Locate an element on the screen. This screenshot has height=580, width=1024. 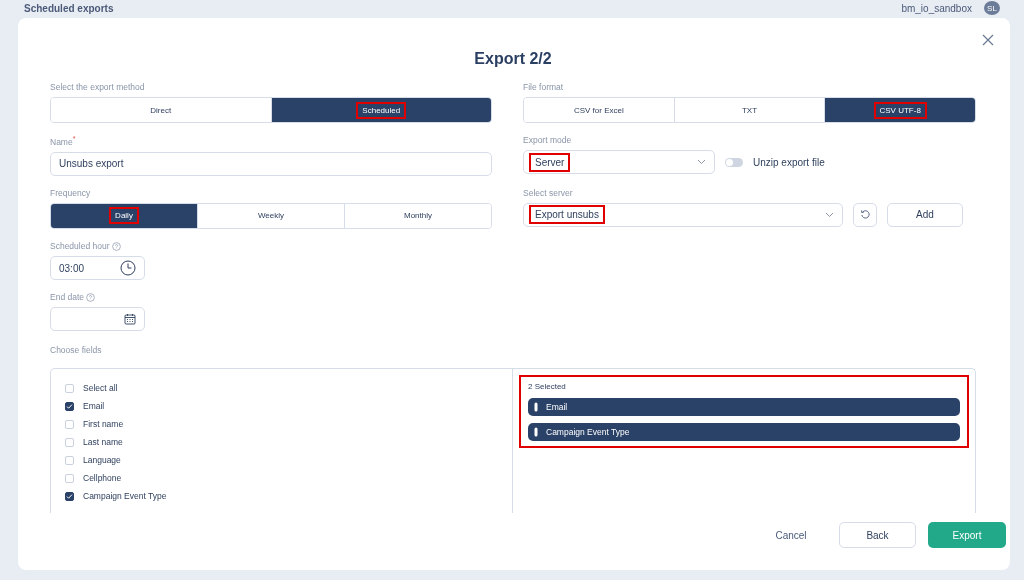
selected-field-chip: Campaign Event Type is located at coordinates (744, 432).